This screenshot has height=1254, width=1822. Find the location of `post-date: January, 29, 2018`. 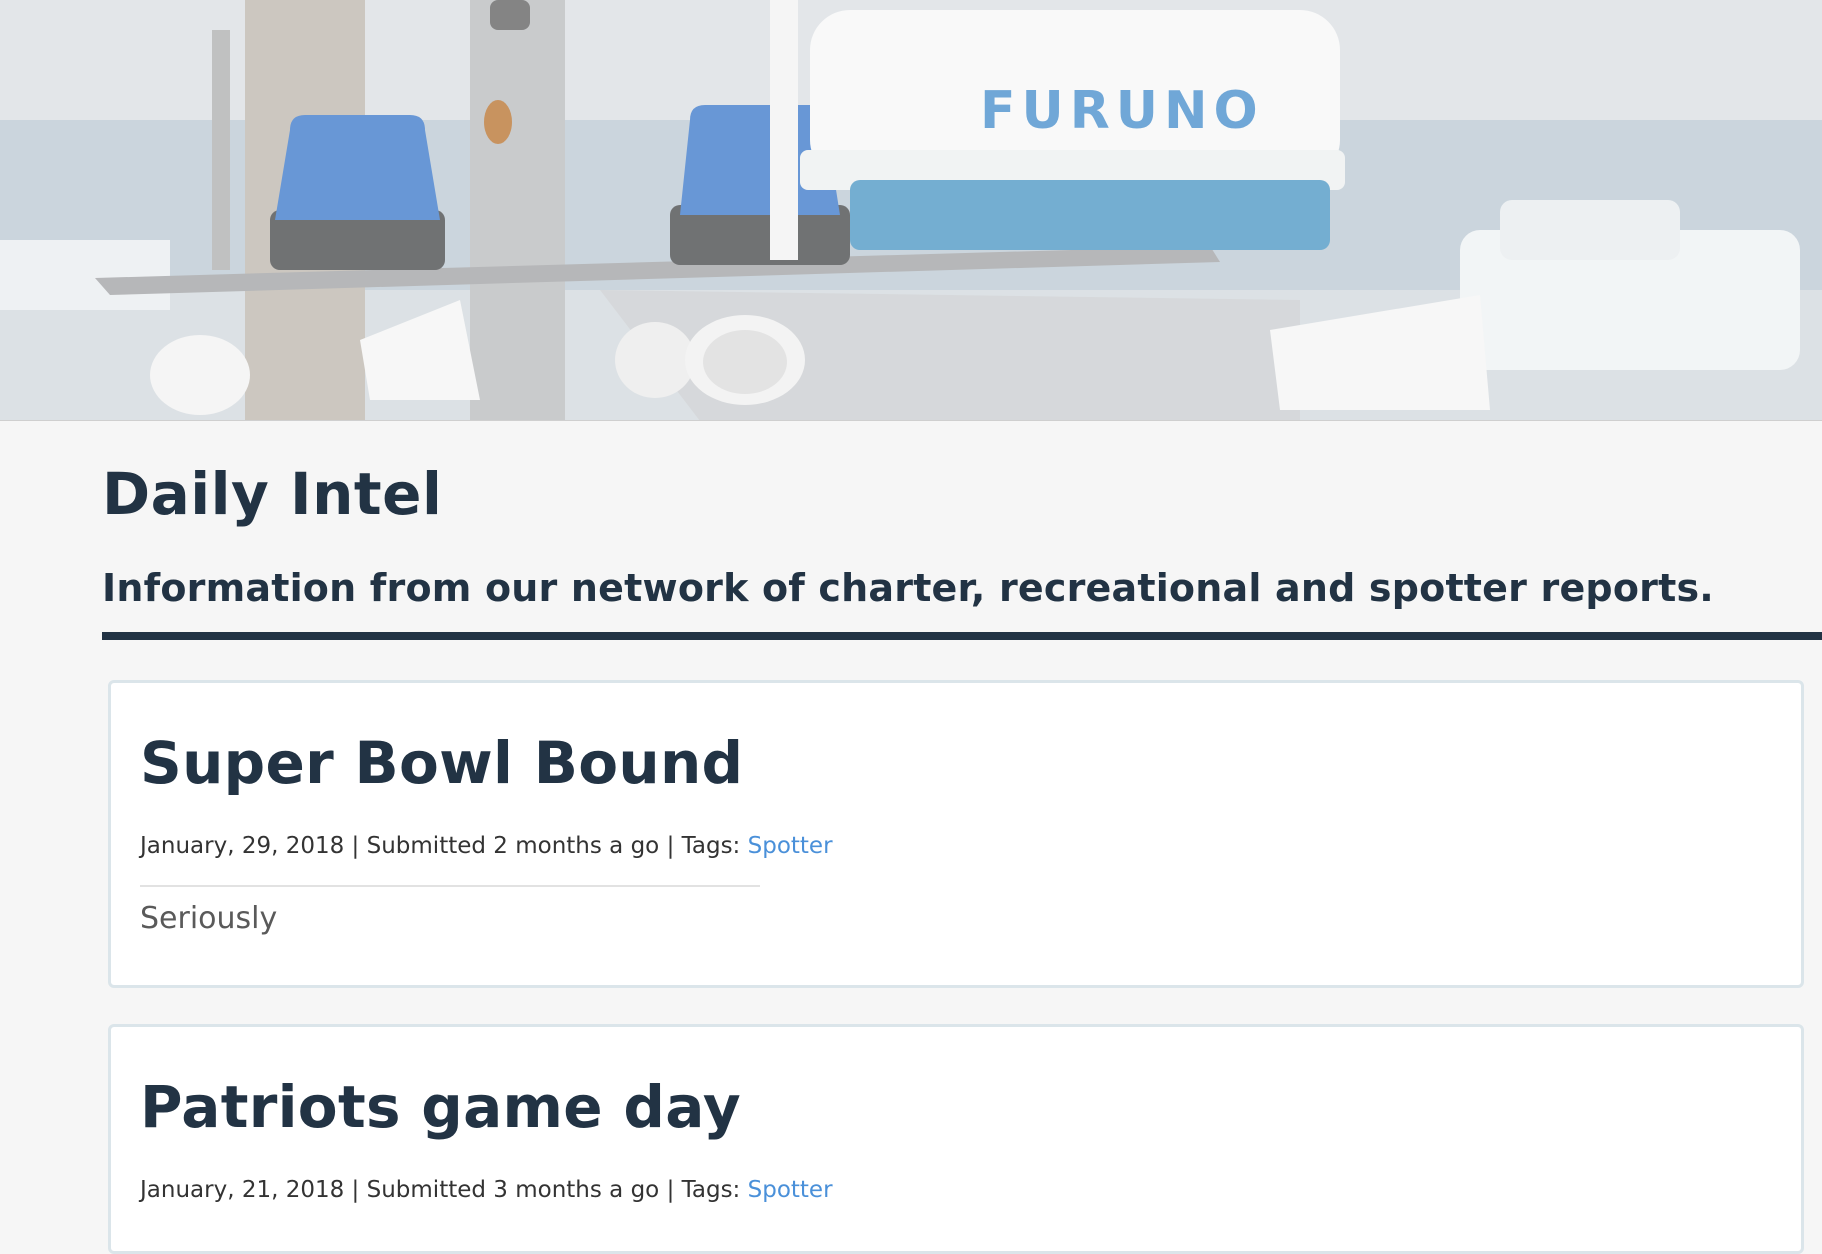

post-date: January, 29, 2018 is located at coordinates (242, 846).